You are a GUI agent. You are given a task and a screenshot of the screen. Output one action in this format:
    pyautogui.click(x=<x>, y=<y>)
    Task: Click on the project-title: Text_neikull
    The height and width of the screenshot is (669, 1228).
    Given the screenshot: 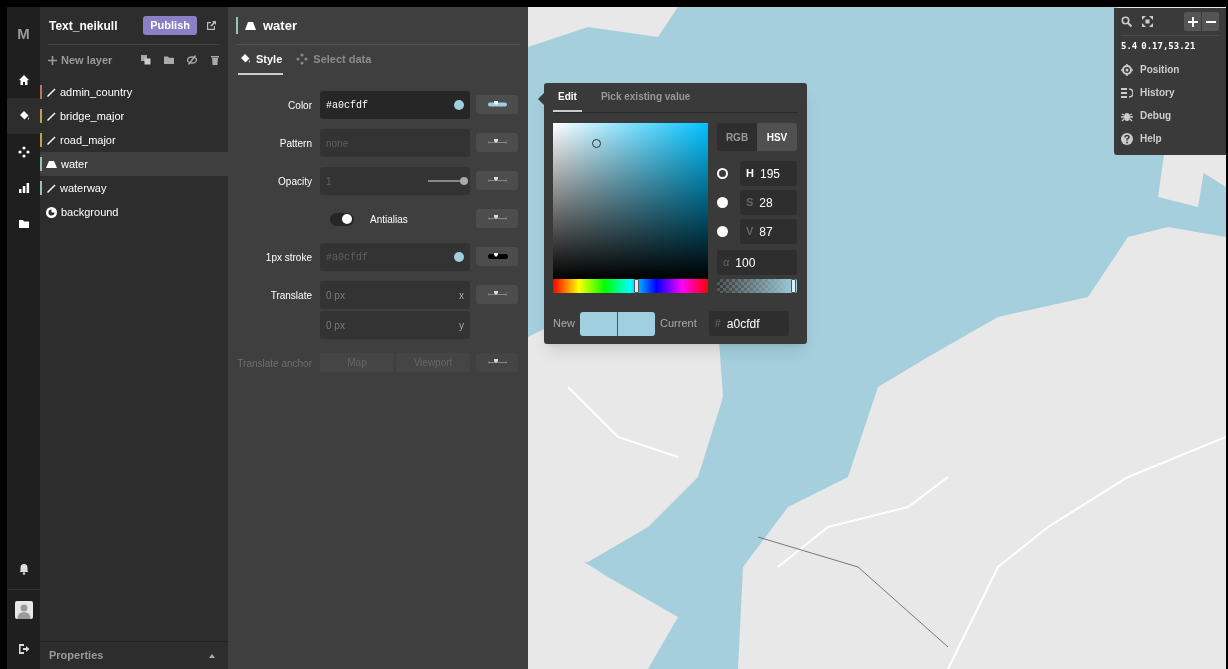 What is the action you would take?
    pyautogui.click(x=84, y=26)
    